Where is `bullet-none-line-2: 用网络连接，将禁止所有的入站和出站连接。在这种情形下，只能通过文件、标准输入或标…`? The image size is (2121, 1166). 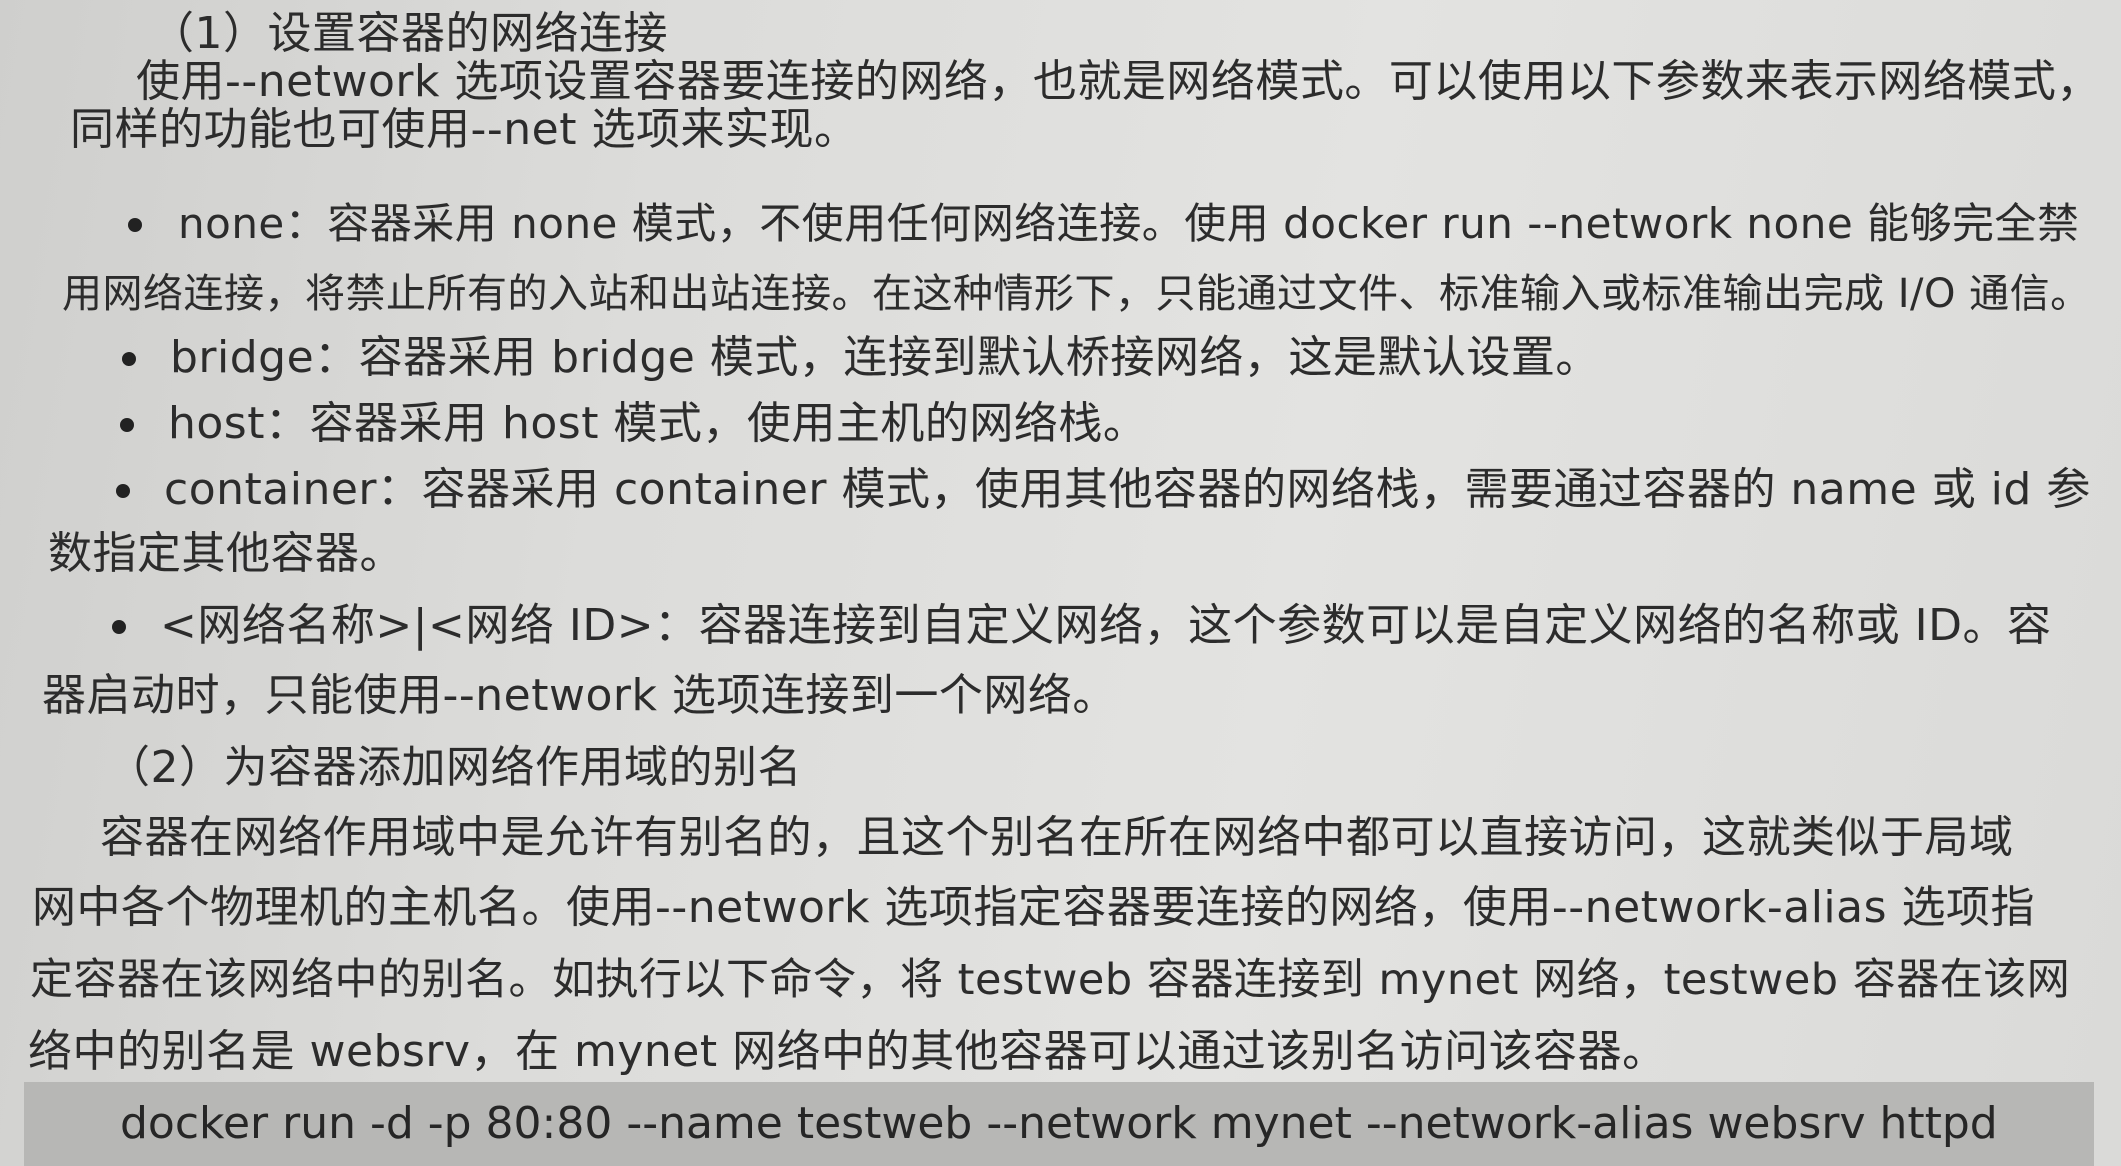
bullet-none-line-2: 用网络连接，将禁止所有的入站和出站连接。在这种情形下，只能通过文件、标准输入或标… is located at coordinates (1076, 294).